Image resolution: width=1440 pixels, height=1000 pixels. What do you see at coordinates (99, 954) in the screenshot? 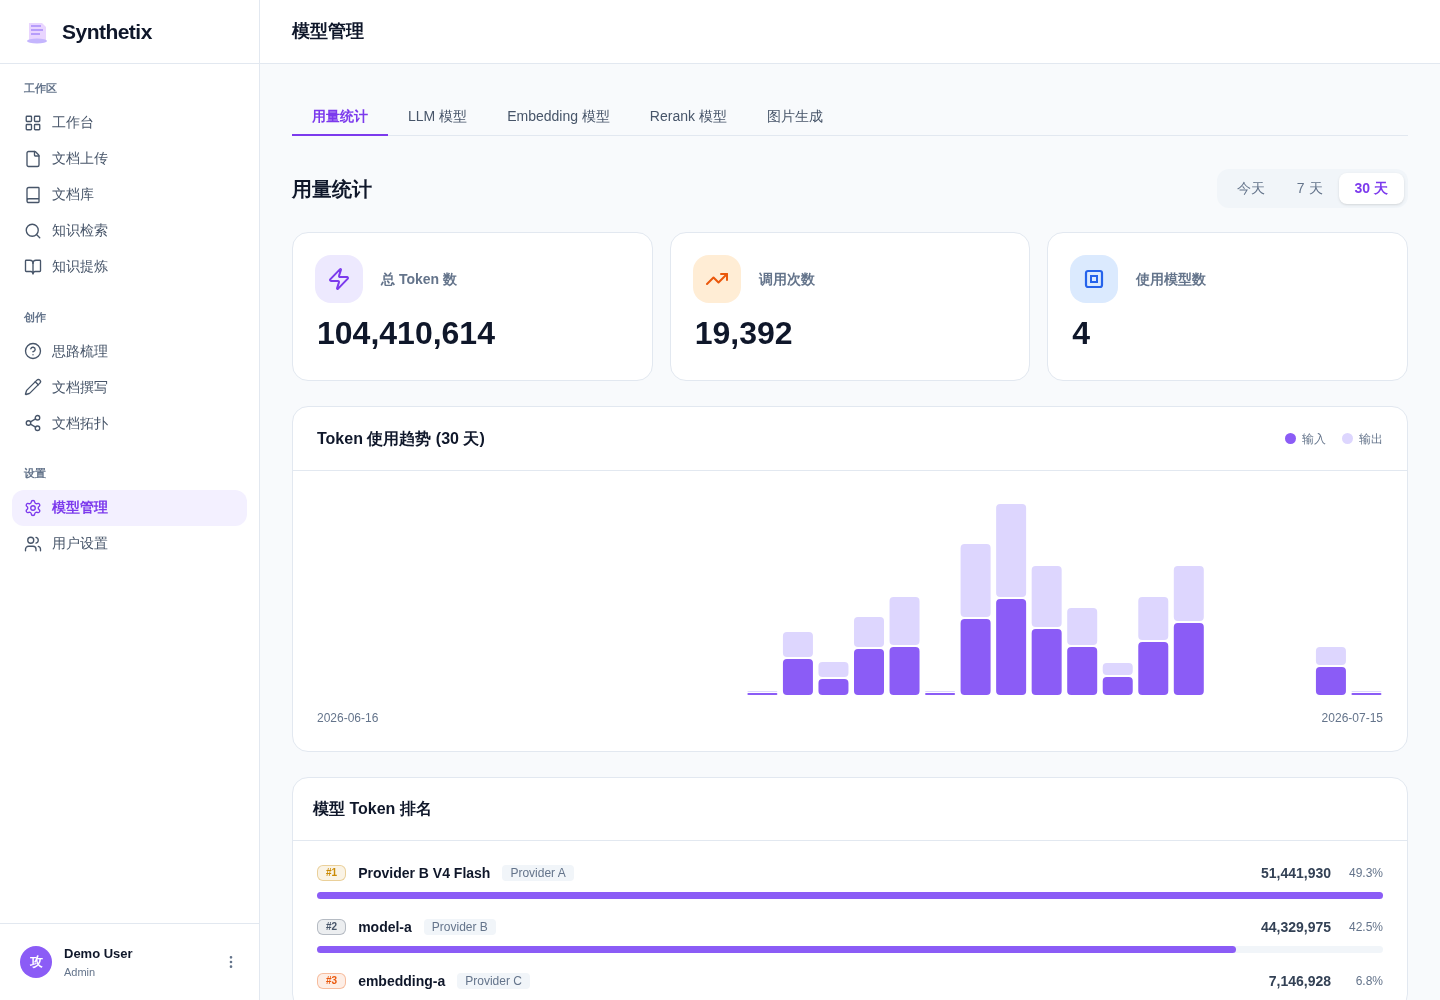
I see `user-name: Demo User` at bounding box center [99, 954].